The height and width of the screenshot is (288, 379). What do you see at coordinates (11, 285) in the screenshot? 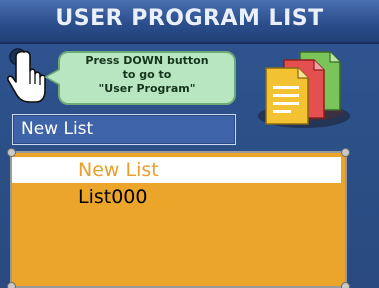
I see `scroll-knob-bottom-left` at bounding box center [11, 285].